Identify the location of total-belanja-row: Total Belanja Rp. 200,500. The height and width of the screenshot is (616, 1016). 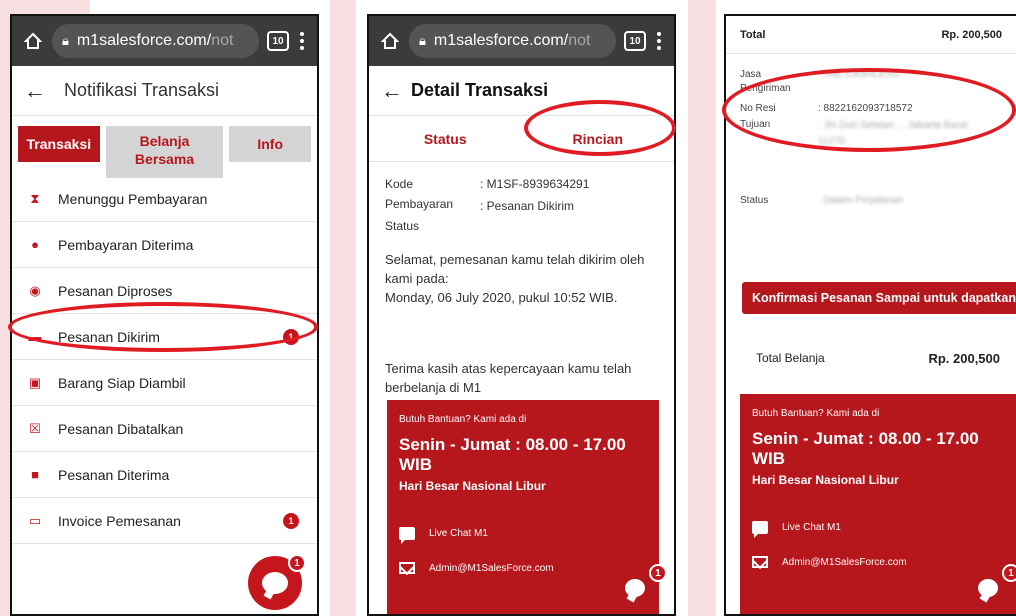
(878, 358).